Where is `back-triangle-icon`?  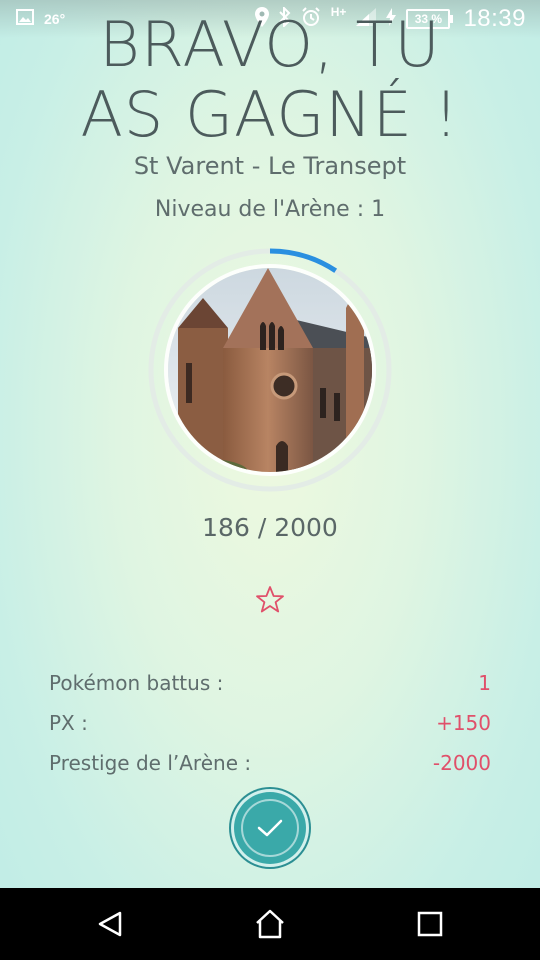
back-triangle-icon is located at coordinates (110, 924).